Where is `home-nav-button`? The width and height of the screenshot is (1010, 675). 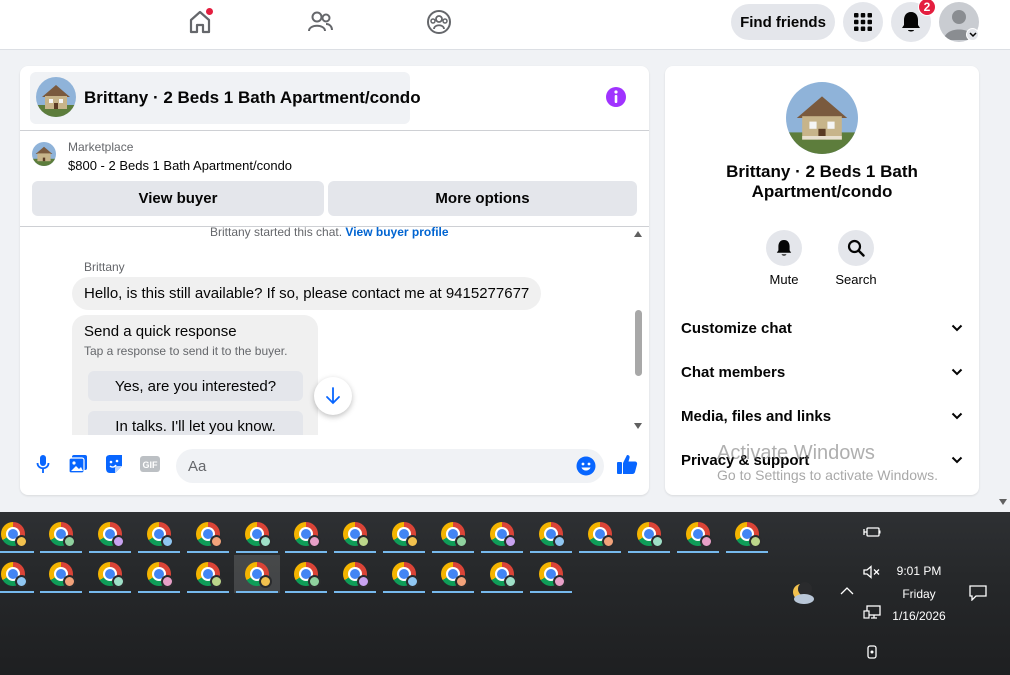
home-nav-button is located at coordinates (200, 22).